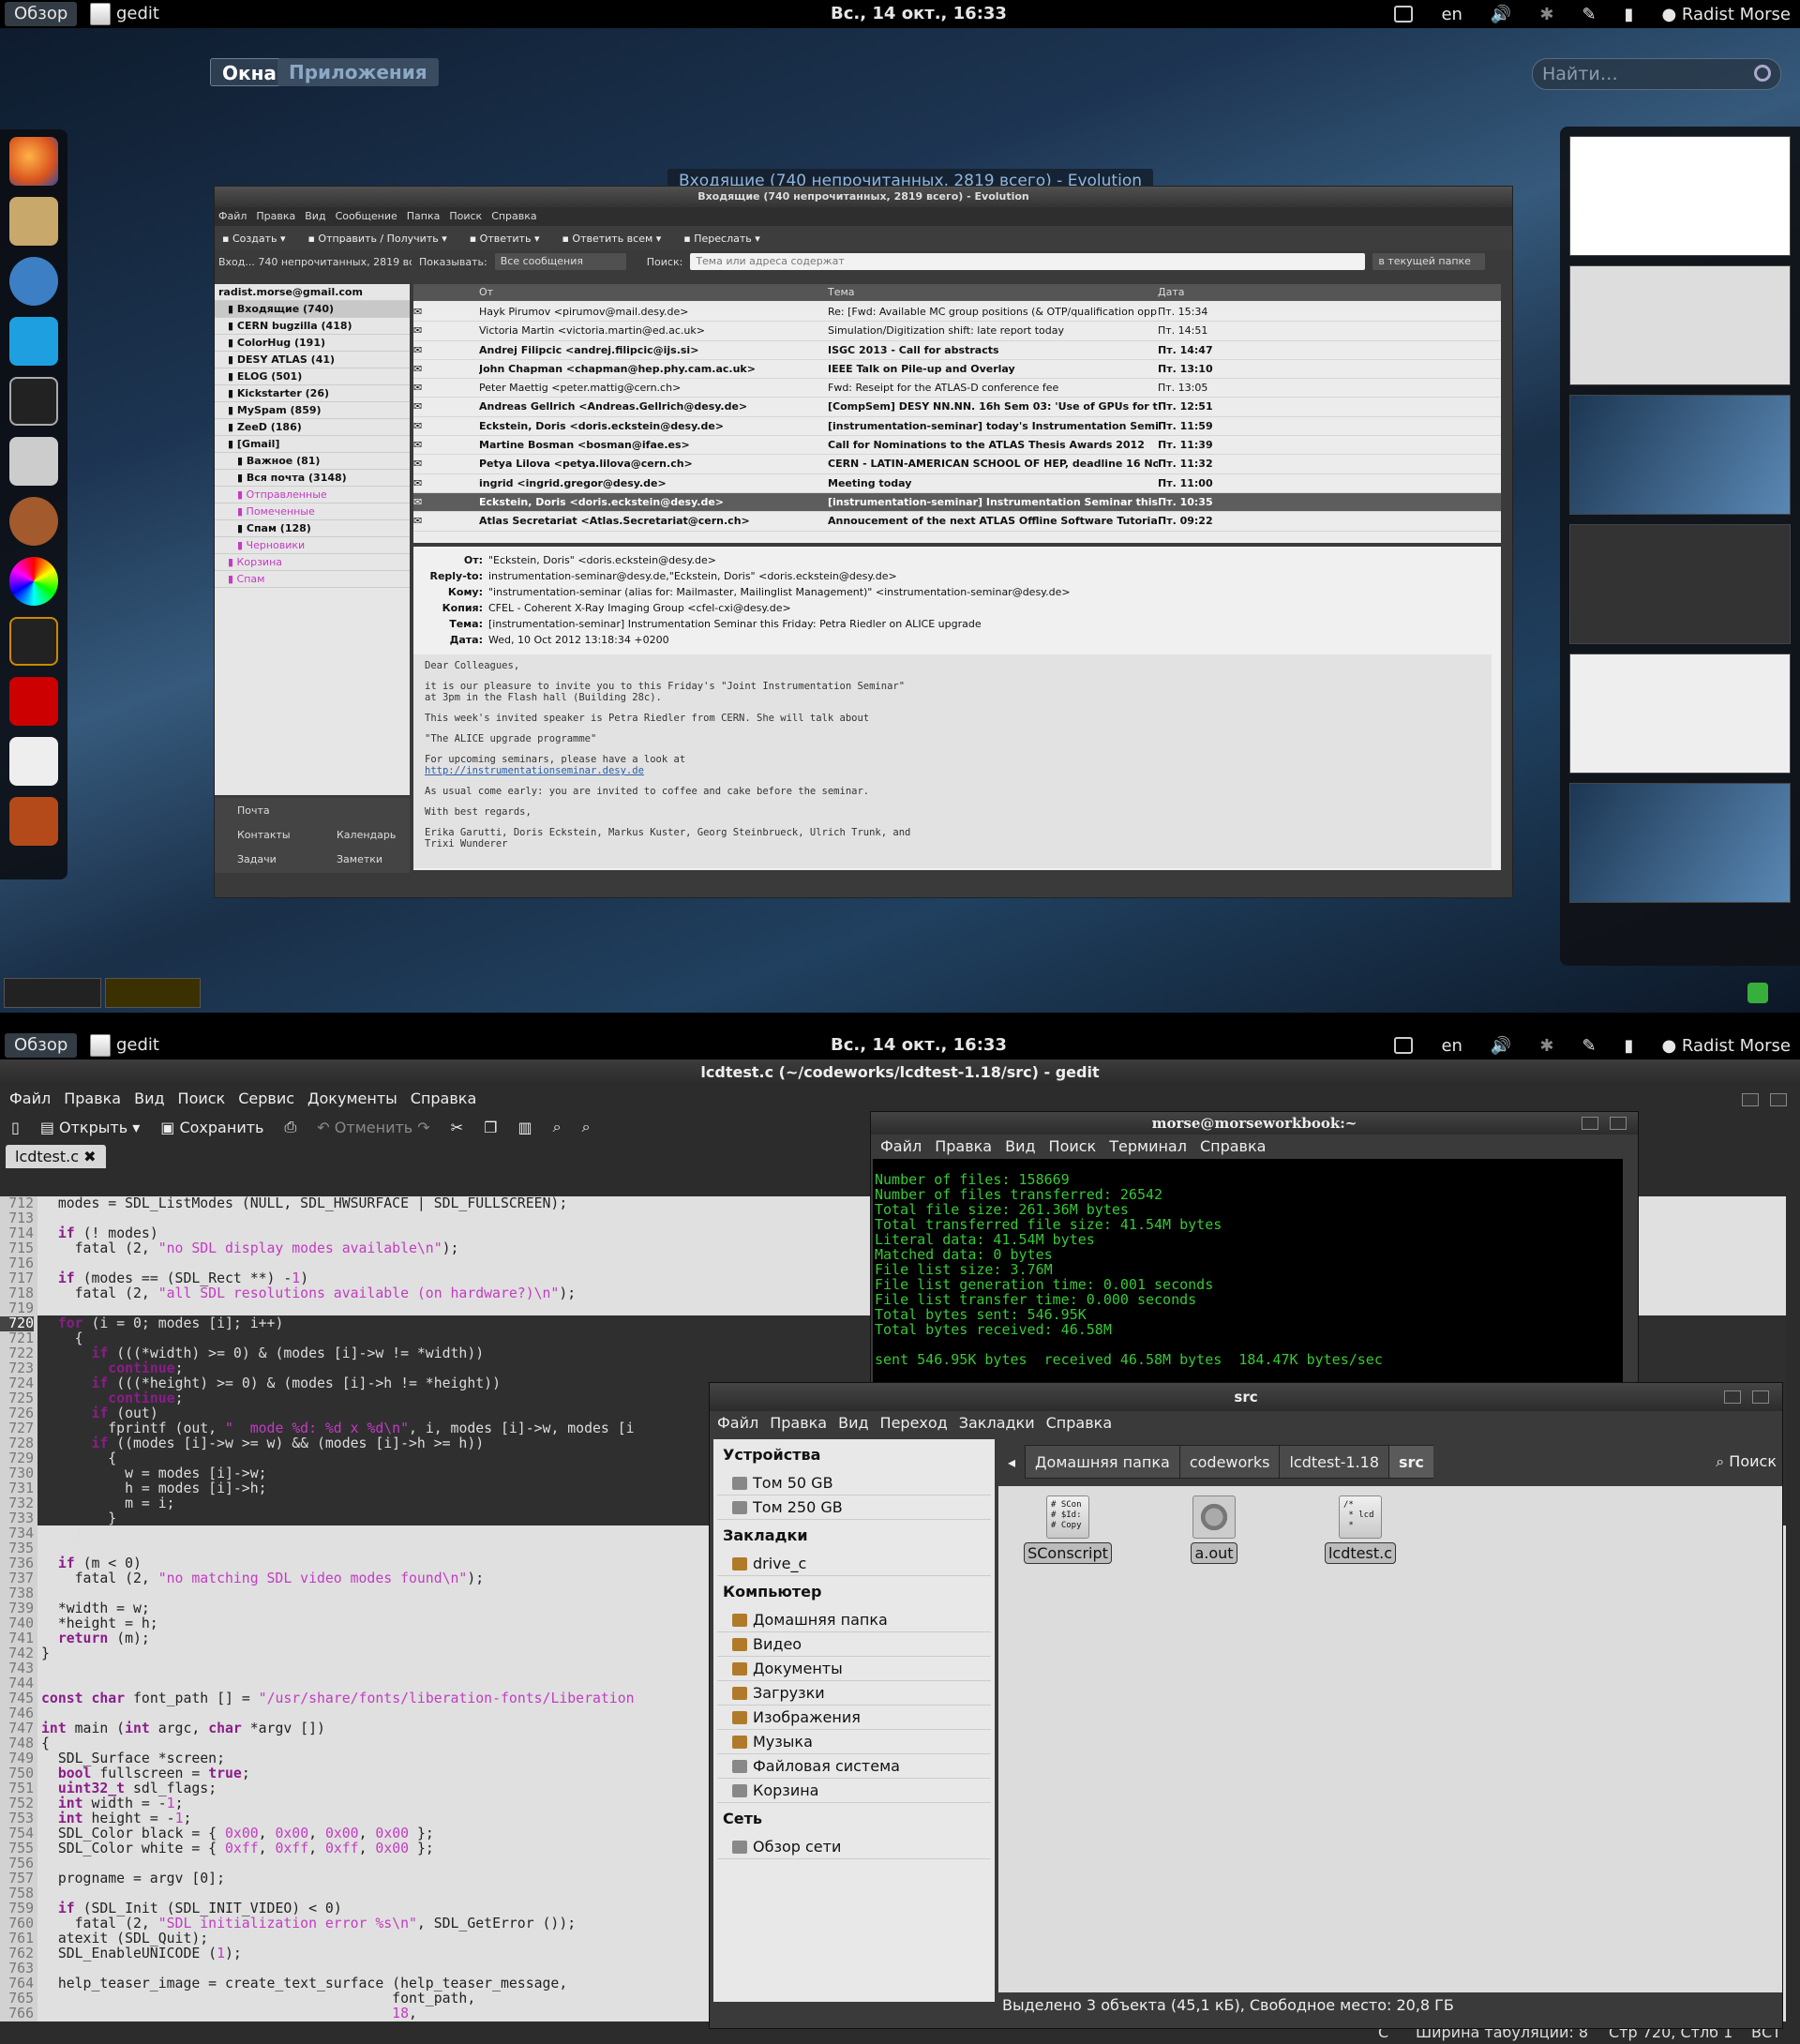 This screenshot has height=2044, width=1800. What do you see at coordinates (312, 293) in the screenshot?
I see `account-item: radist.morse@gmail.com` at bounding box center [312, 293].